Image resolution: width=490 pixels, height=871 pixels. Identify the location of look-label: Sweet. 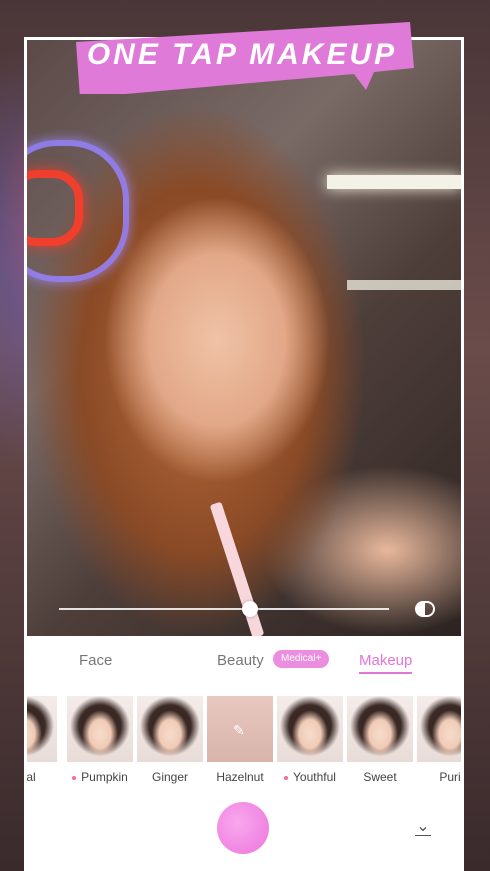
(380, 777).